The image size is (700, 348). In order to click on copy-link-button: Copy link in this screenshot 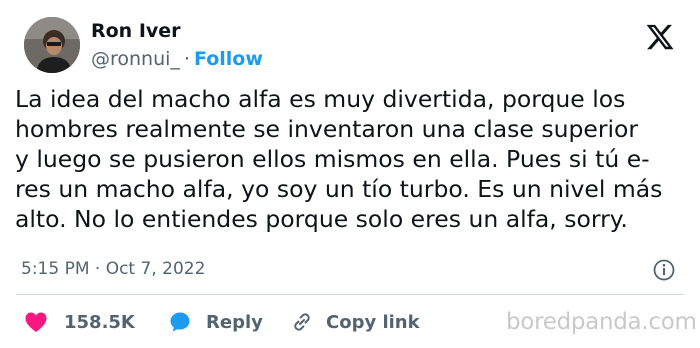, I will do `click(355, 322)`.